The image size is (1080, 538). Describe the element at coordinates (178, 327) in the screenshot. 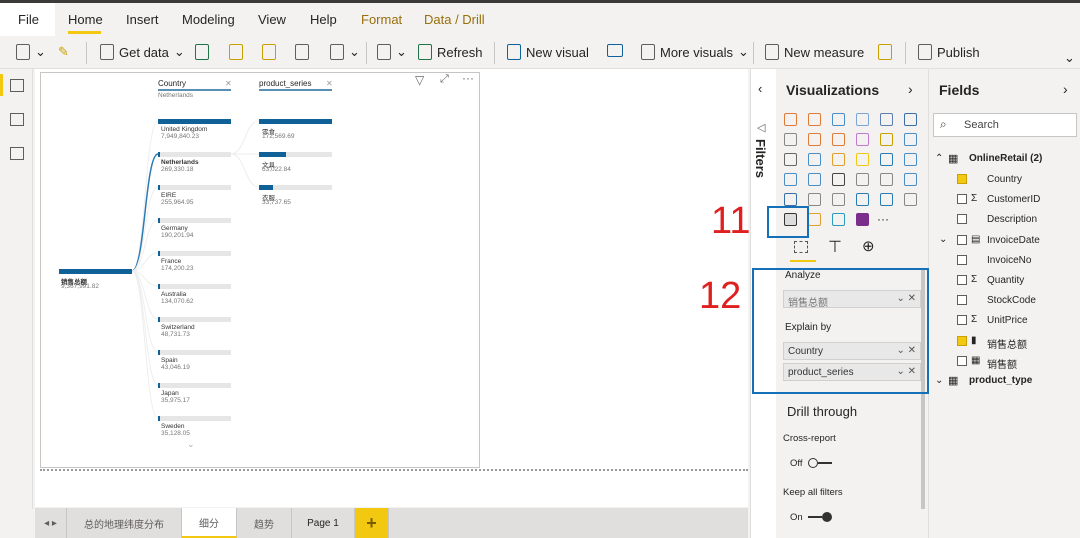

I see `node-label: Switzerland` at that location.